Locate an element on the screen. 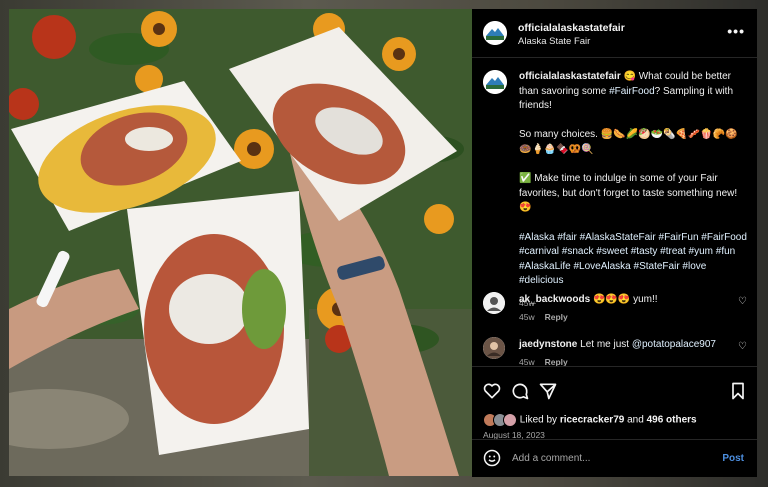 This screenshot has width=768, height=487. comment-item: ak_backwoods 😍😍😍 yum!! 45w Reply ♡ is located at coordinates (614, 312).